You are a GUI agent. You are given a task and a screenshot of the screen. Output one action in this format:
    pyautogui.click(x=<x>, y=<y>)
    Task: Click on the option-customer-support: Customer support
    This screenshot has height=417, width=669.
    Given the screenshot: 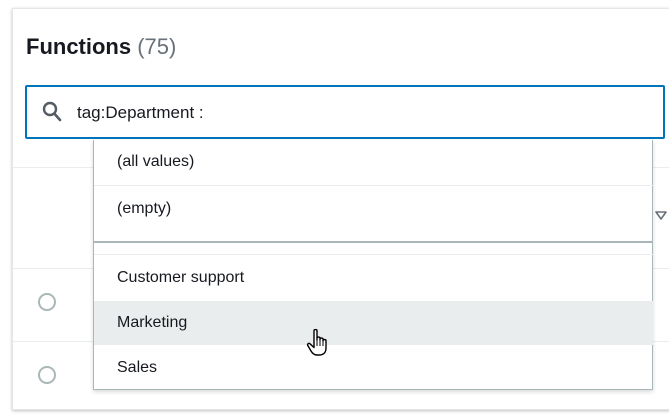 What is the action you would take?
    pyautogui.click(x=373, y=278)
    